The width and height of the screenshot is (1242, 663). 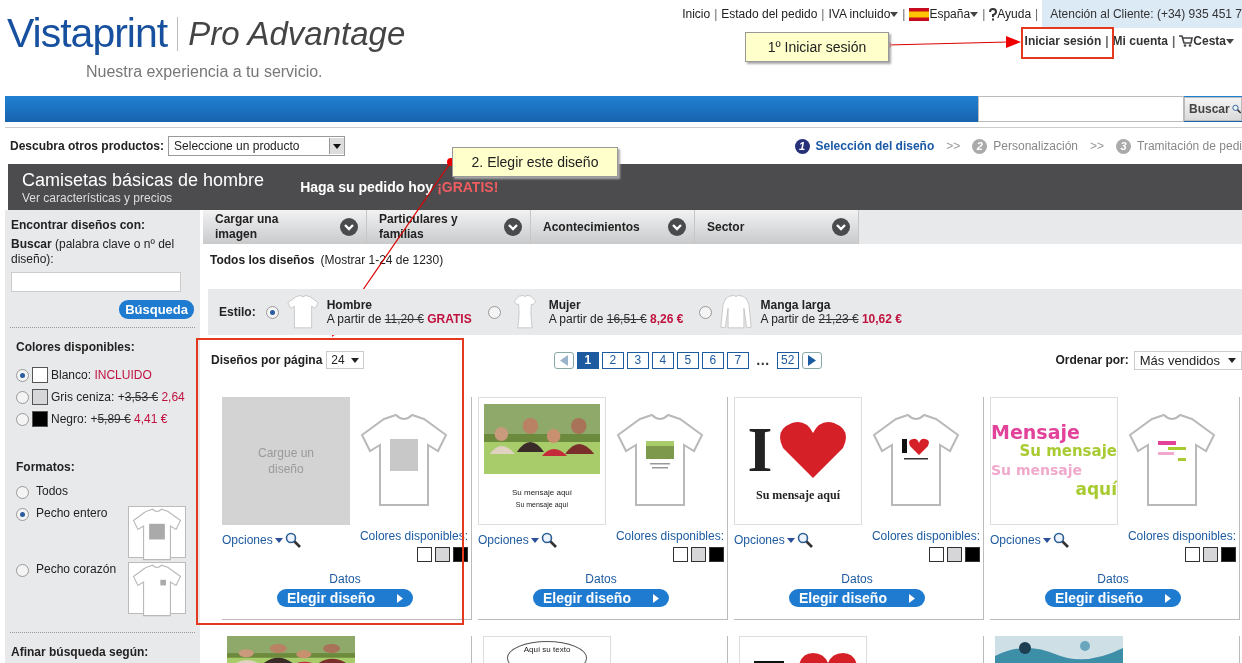 What do you see at coordinates (859, 14) in the screenshot?
I see `nav-link: IVA incluido` at bounding box center [859, 14].